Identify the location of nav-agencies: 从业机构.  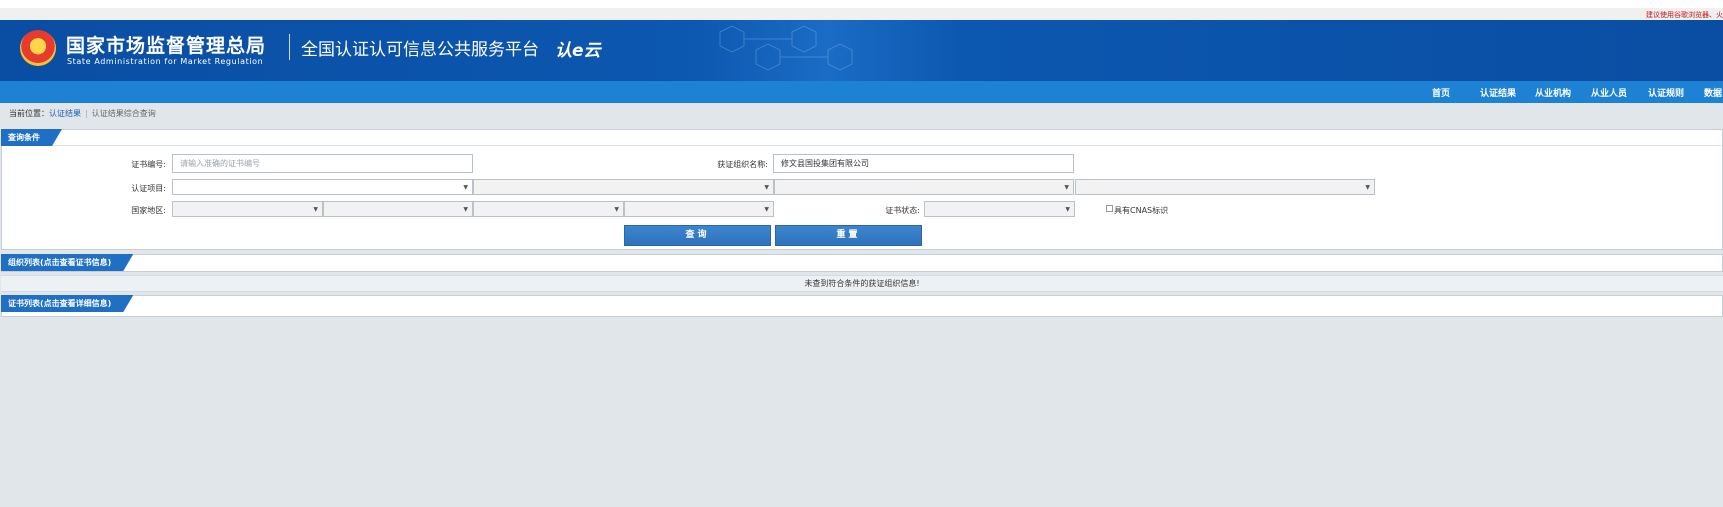
(1553, 92).